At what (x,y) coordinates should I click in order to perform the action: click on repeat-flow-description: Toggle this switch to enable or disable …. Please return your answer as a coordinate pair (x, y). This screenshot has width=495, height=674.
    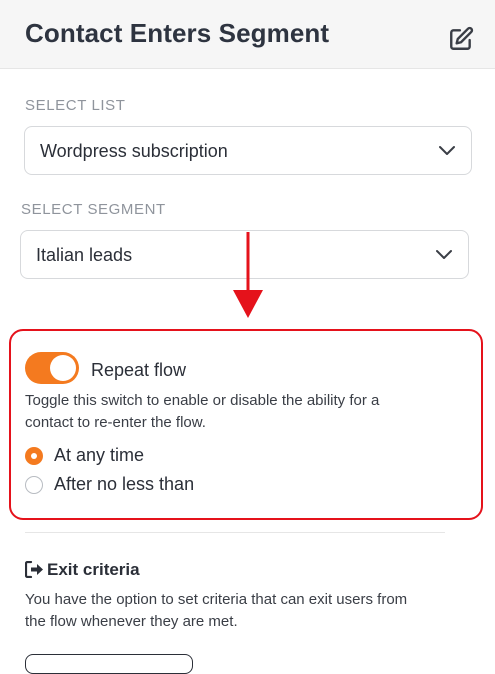
    Looking at the image, I should click on (202, 412).